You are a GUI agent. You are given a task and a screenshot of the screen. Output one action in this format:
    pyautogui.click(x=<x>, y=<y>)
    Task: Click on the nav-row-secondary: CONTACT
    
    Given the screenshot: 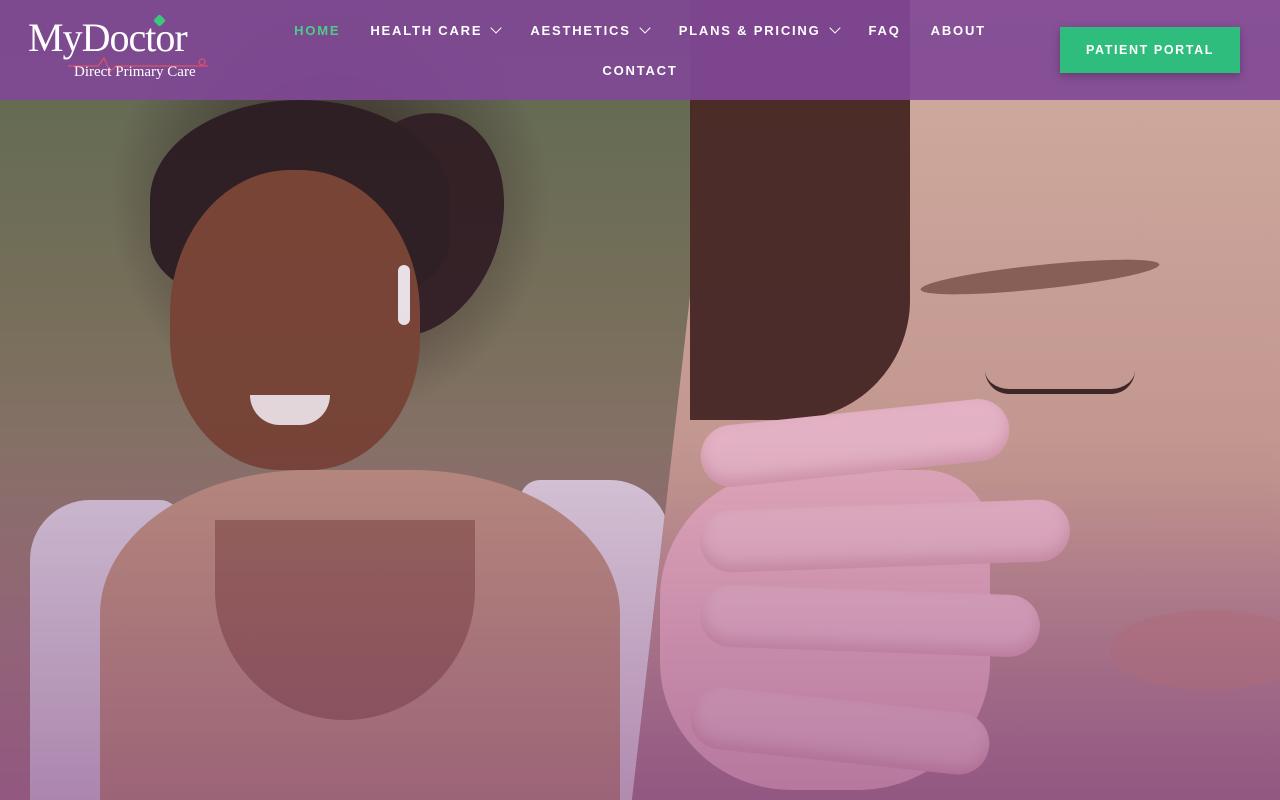 What is the action you would take?
    pyautogui.click(x=640, y=70)
    